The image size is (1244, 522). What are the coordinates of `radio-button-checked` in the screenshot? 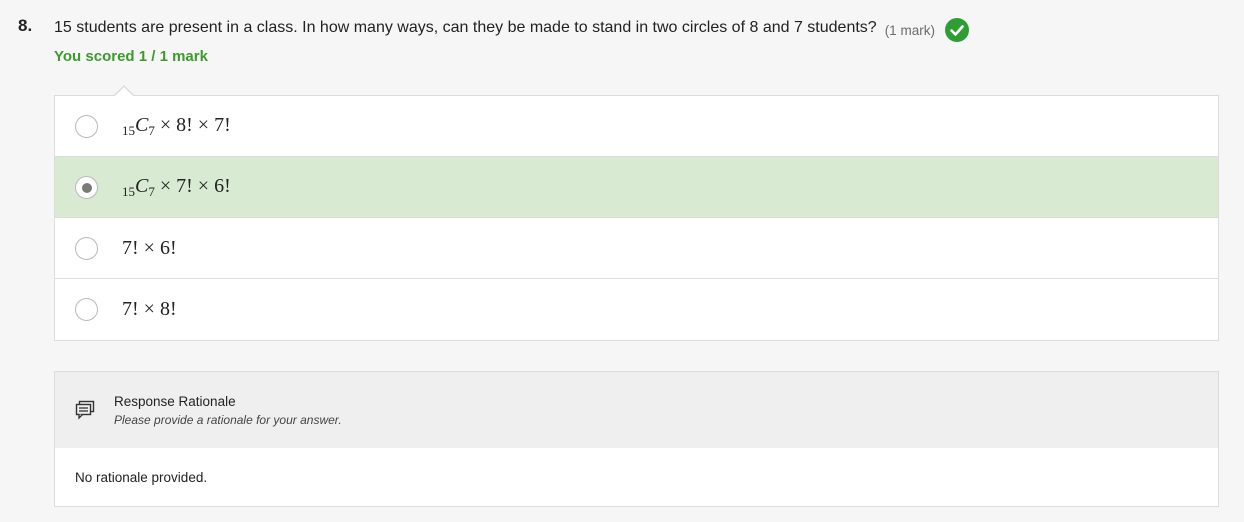 It's located at (86, 187).